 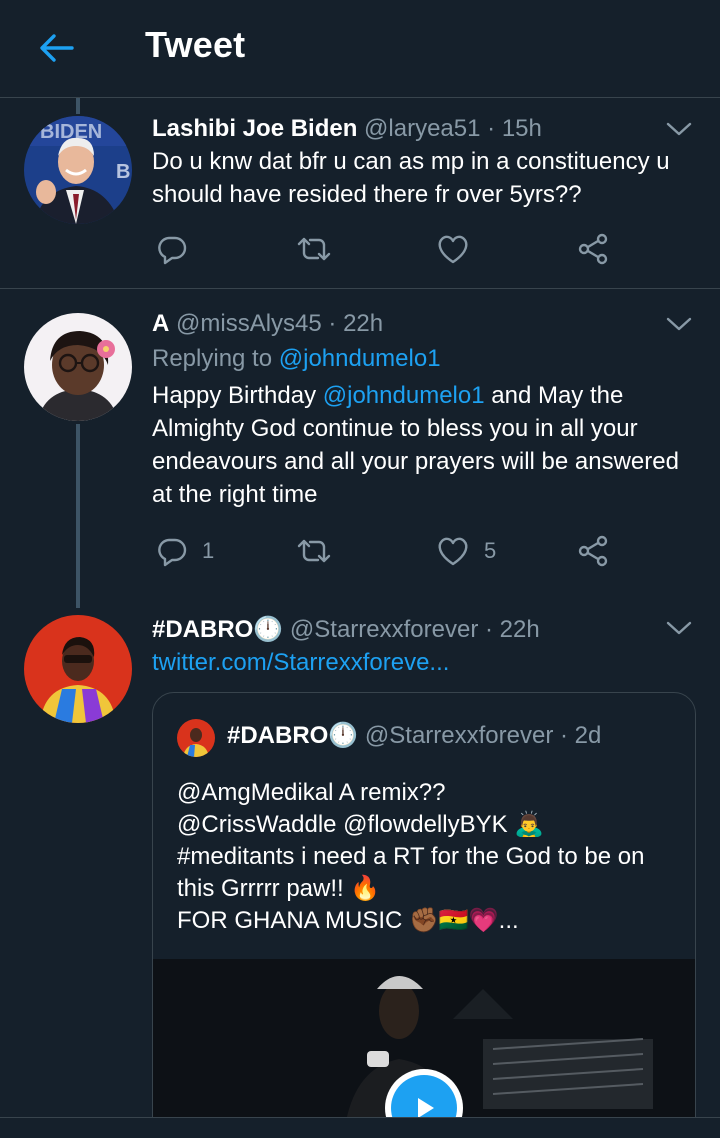 What do you see at coordinates (195, 44) in the screenshot?
I see `page-title: Tweet` at bounding box center [195, 44].